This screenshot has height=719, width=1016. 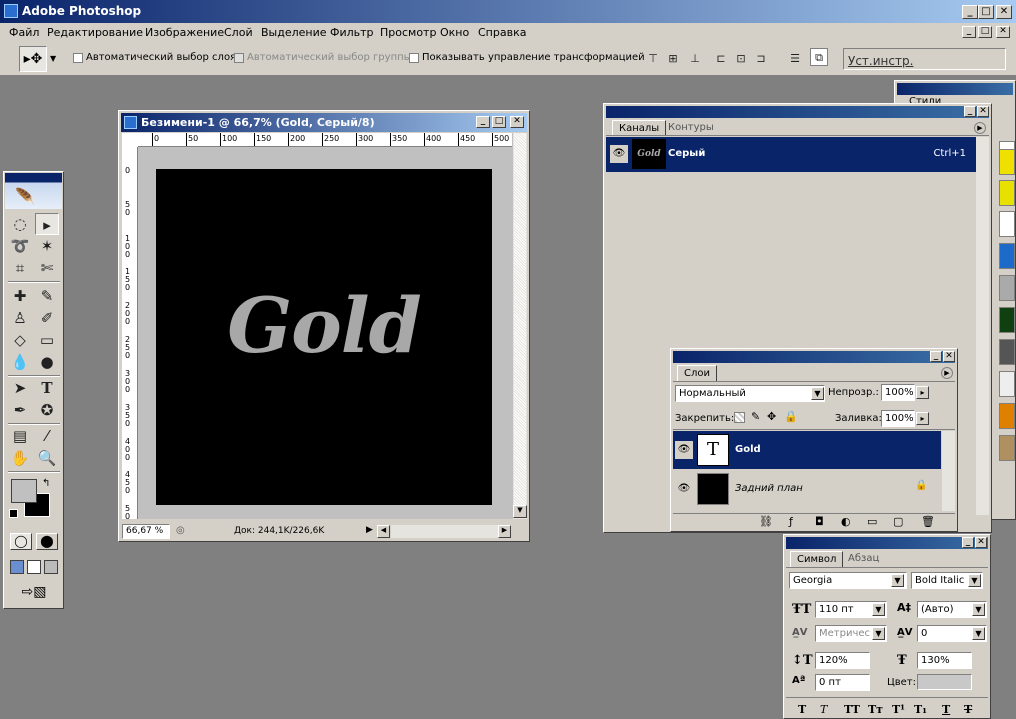 I want to click on status-menu-arrow-icon: ▶, so click(x=369, y=530).